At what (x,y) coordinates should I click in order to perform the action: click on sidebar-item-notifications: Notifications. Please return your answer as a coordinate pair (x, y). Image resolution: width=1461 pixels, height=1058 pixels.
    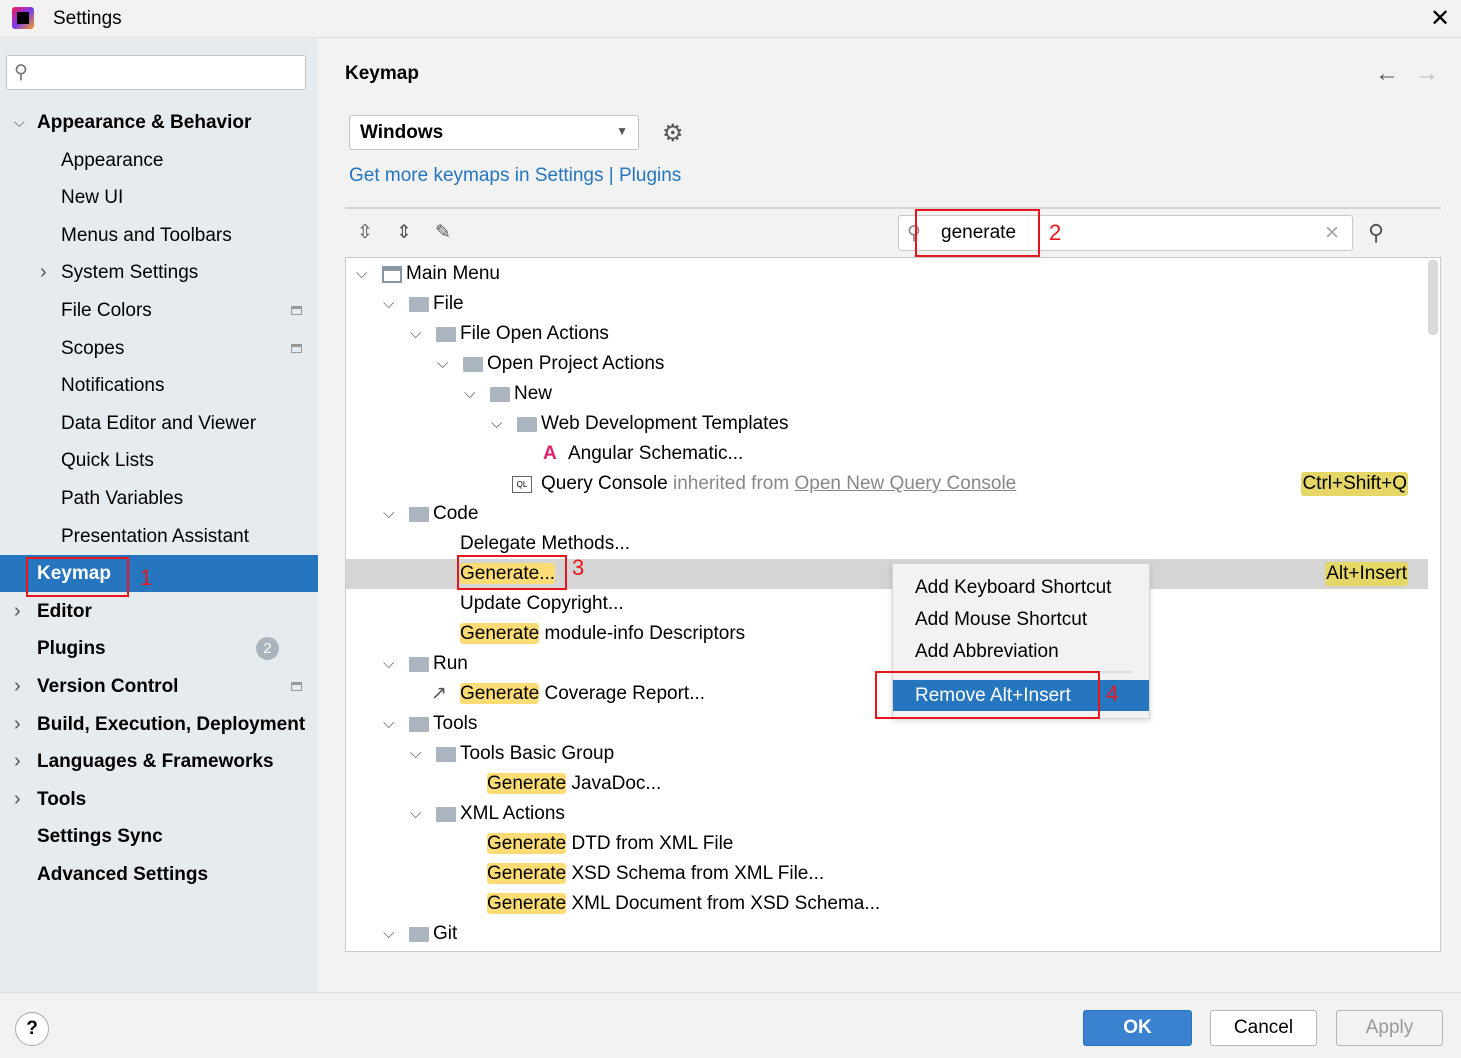
    Looking at the image, I should click on (159, 385).